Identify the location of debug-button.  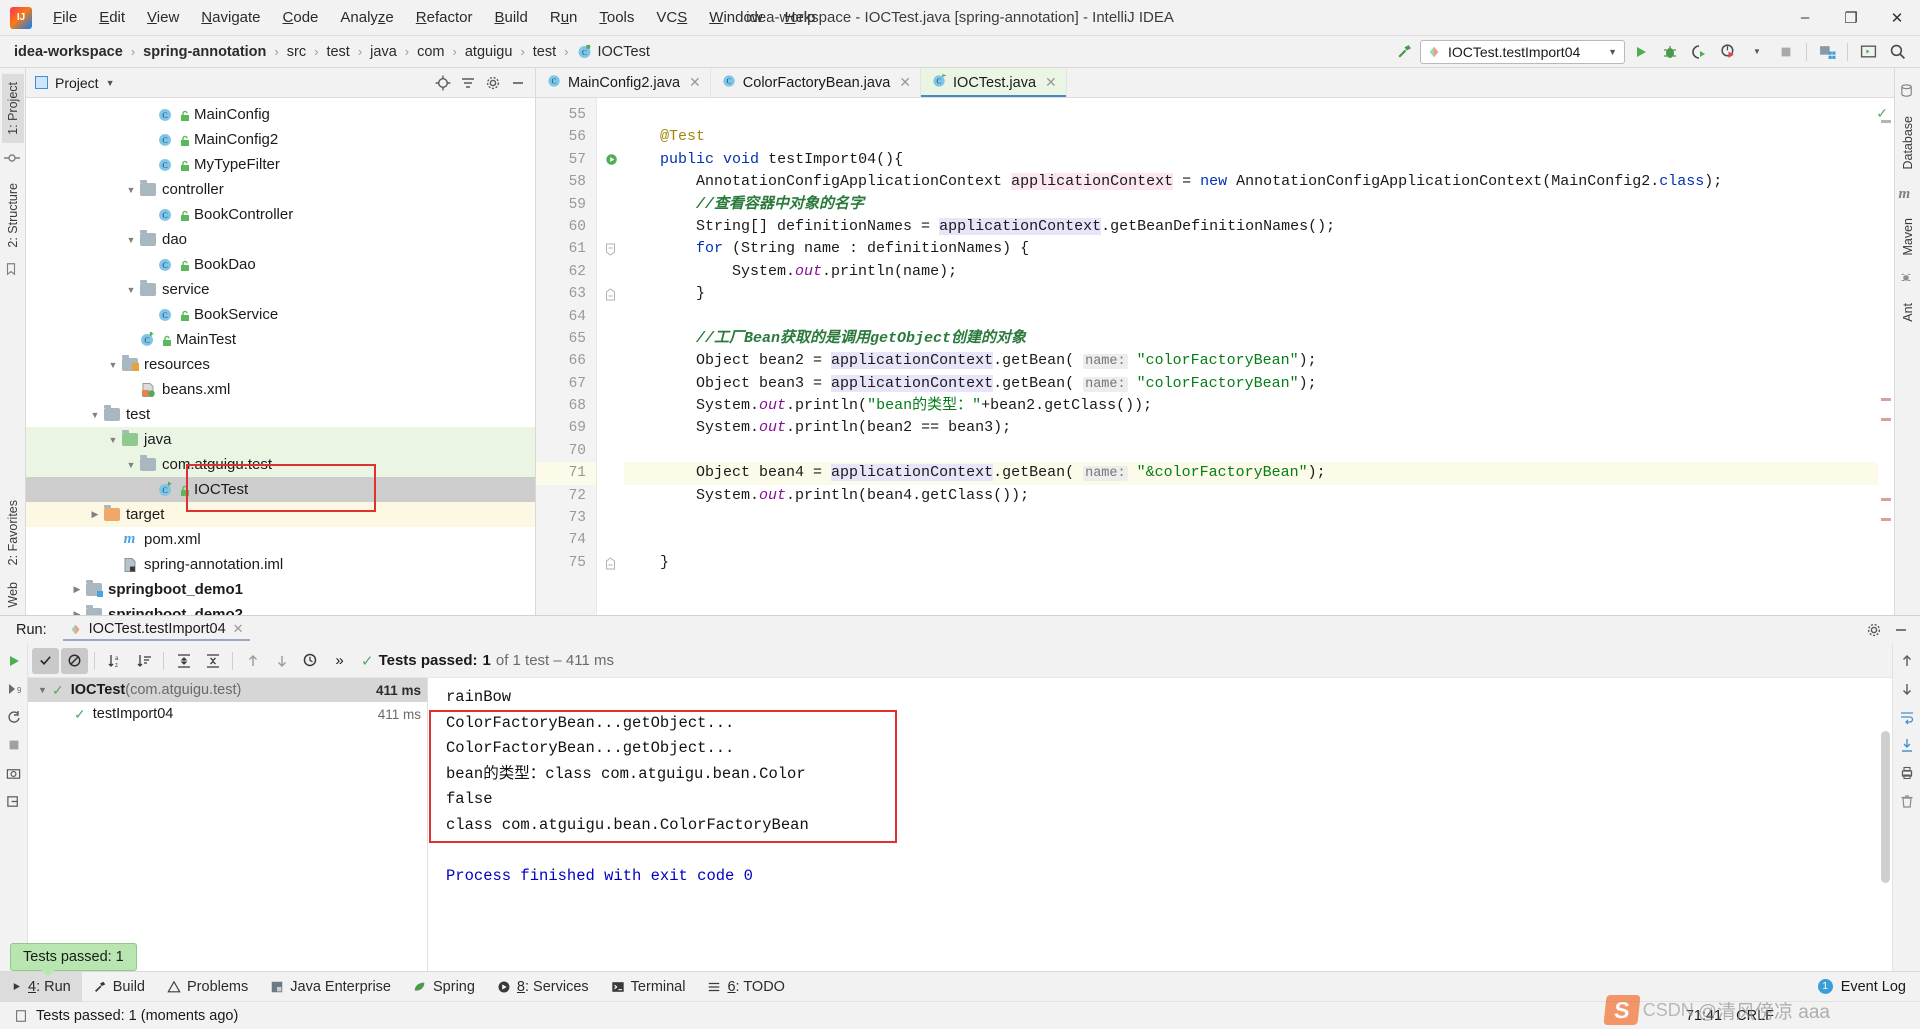
(1670, 52).